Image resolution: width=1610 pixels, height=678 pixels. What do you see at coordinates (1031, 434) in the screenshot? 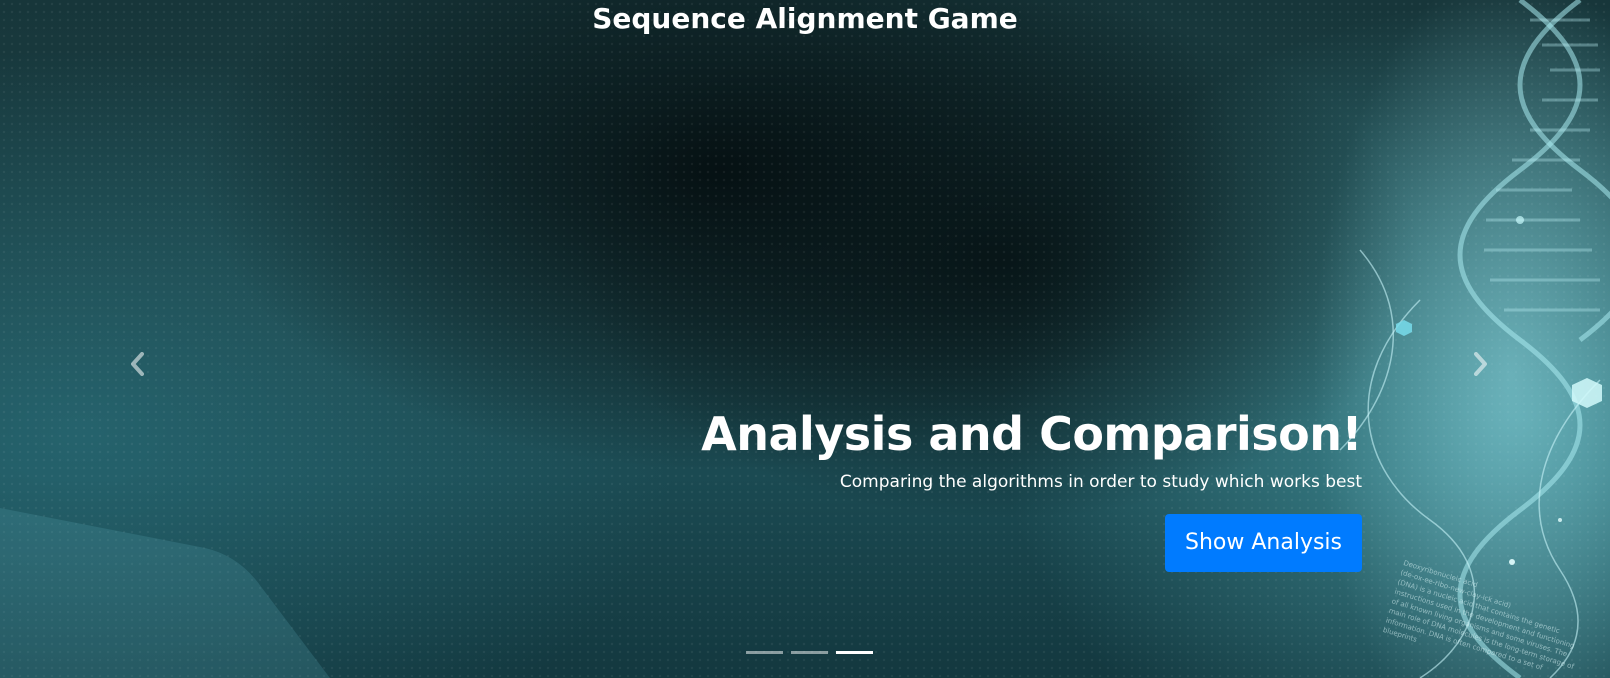
I see `slide-heading: Analysis and Comparison!` at bounding box center [1031, 434].